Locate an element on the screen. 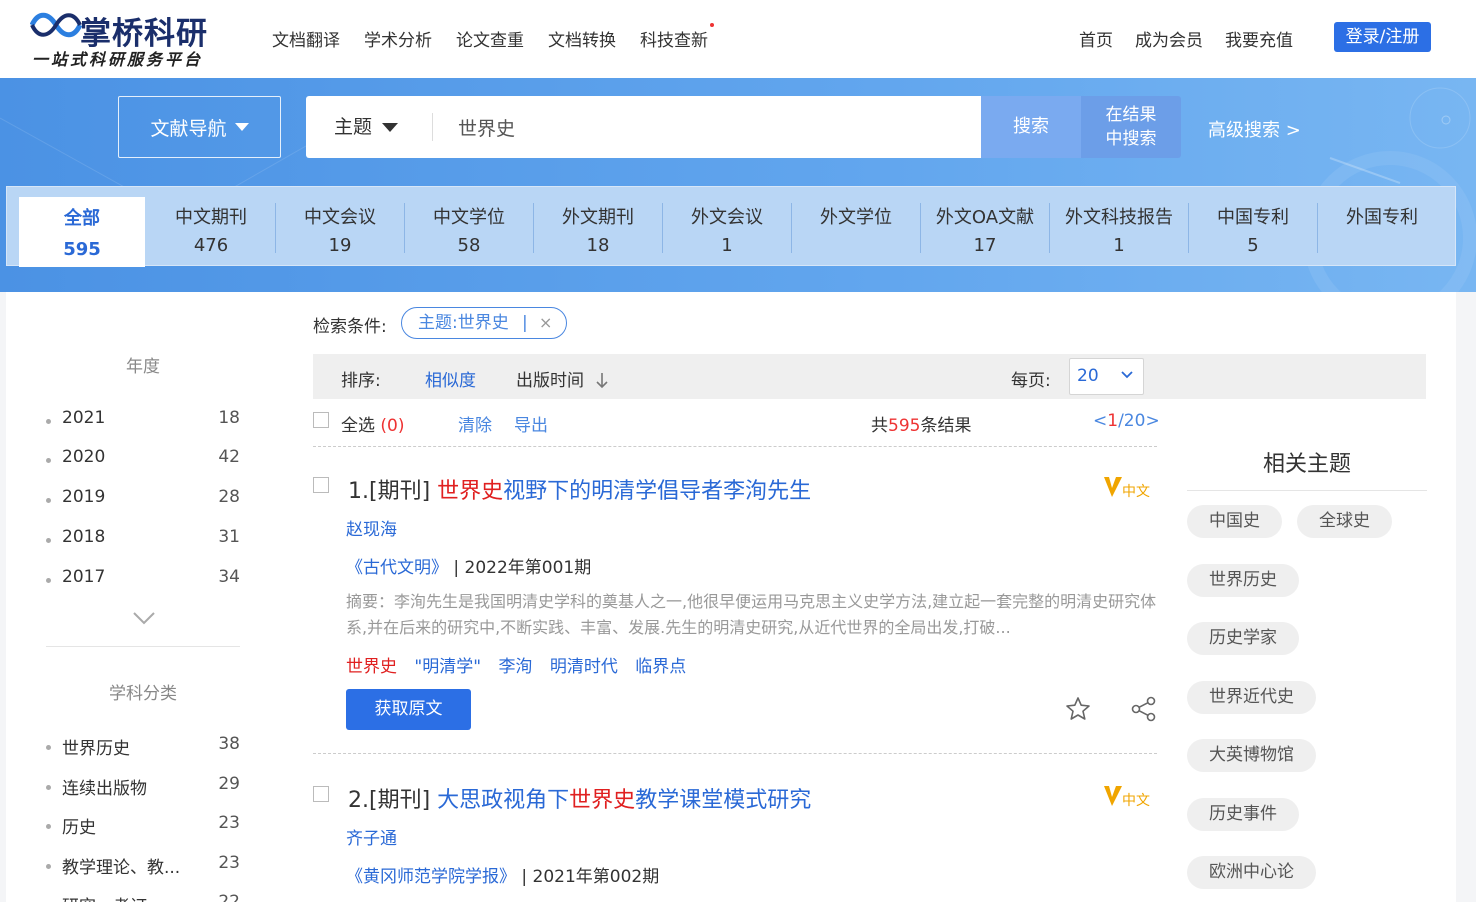 The width and height of the screenshot is (1476, 902). nav-novelty-search: 科技查新 is located at coordinates (677, 37).